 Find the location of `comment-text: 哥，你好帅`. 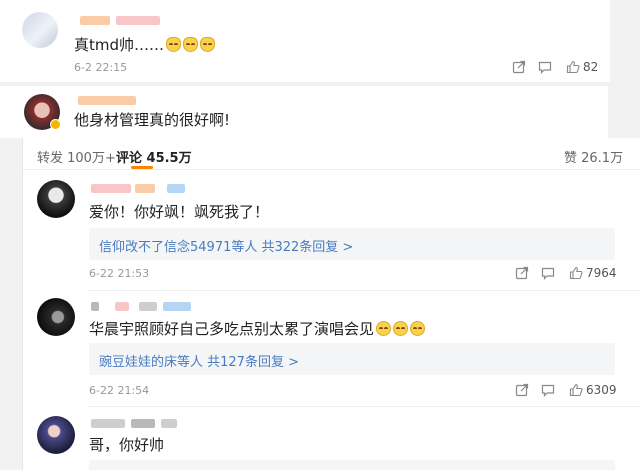

comment-text: 哥，你好帅 is located at coordinates (127, 445).